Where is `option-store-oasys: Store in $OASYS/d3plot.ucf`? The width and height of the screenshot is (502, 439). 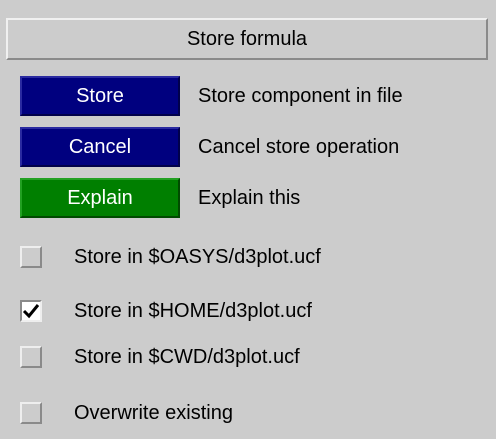
option-store-oasys: Store in $OASYS/d3plot.ucf is located at coordinates (170, 257).